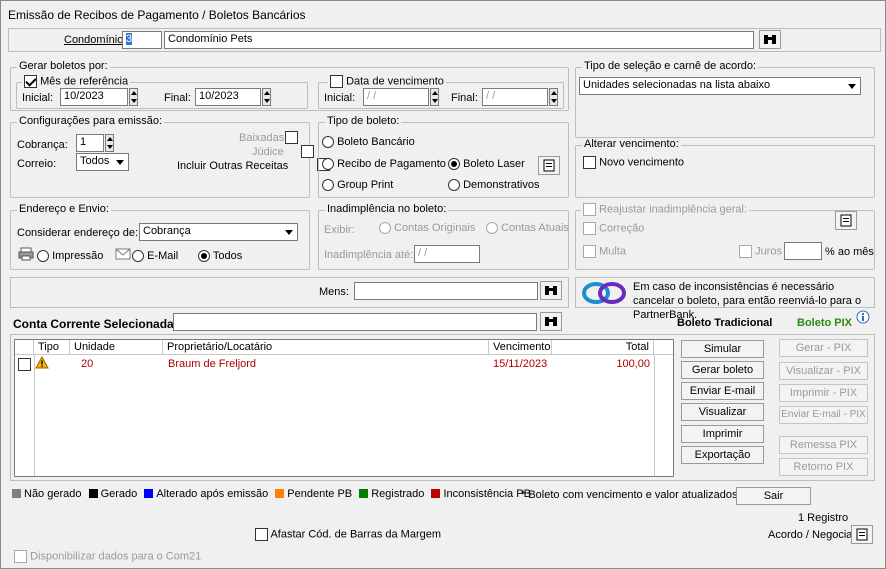 The image size is (886, 569). What do you see at coordinates (291, 137) in the screenshot?
I see `baixadas-checkbox` at bounding box center [291, 137].